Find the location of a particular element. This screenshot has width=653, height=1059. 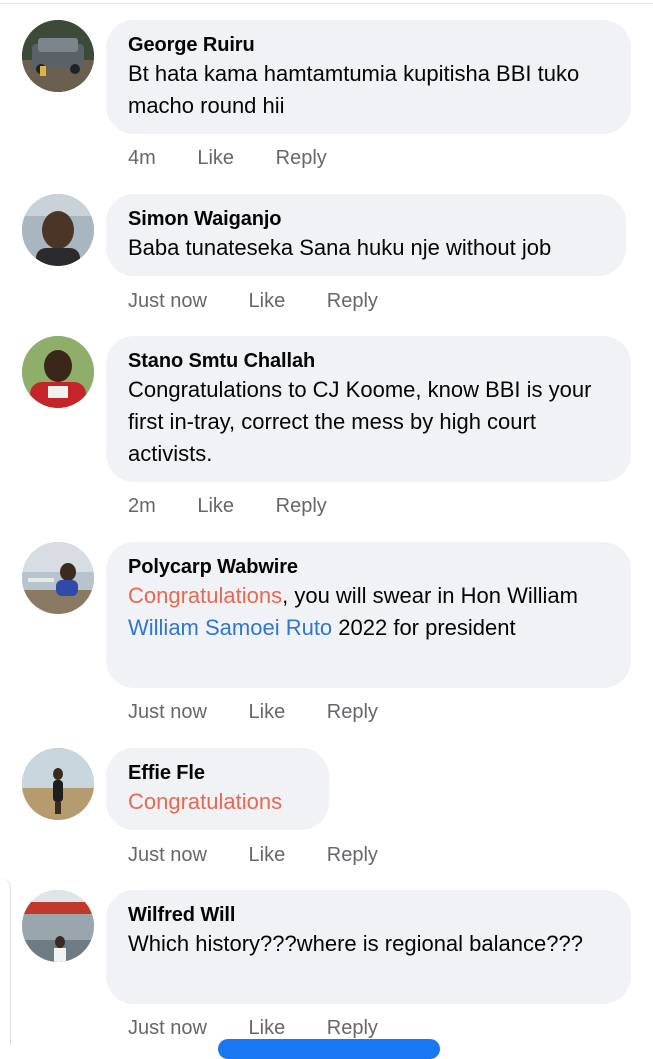

comment-text-part: , you will swear in Hon William is located at coordinates (430, 595).